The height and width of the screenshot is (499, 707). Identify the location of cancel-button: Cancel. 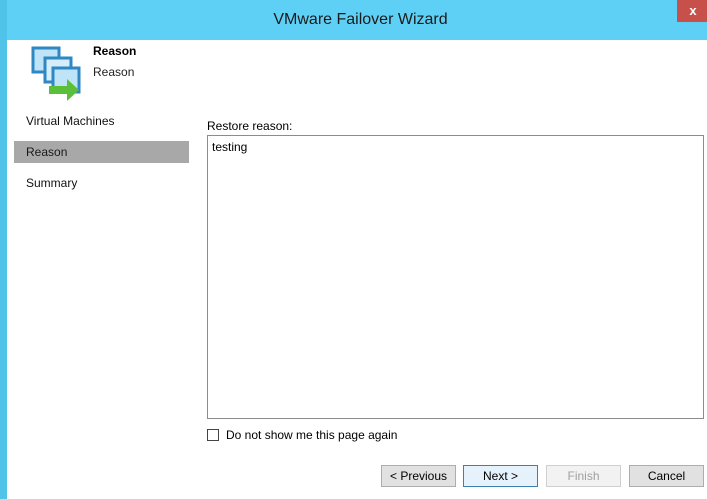
(666, 476).